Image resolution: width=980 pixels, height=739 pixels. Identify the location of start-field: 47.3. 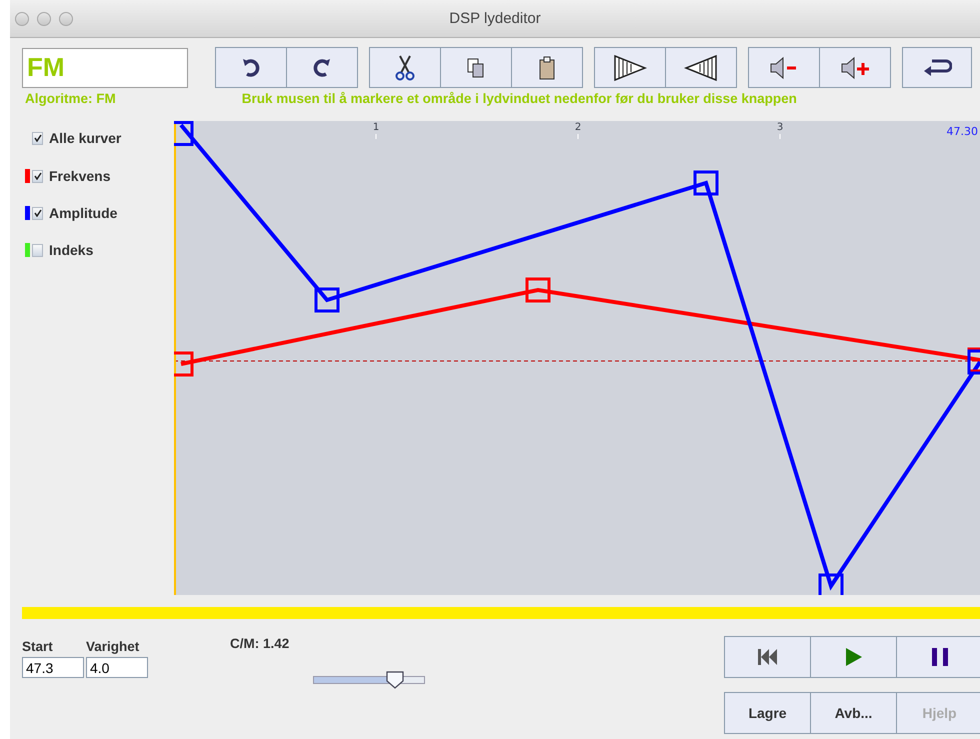
(53, 667).